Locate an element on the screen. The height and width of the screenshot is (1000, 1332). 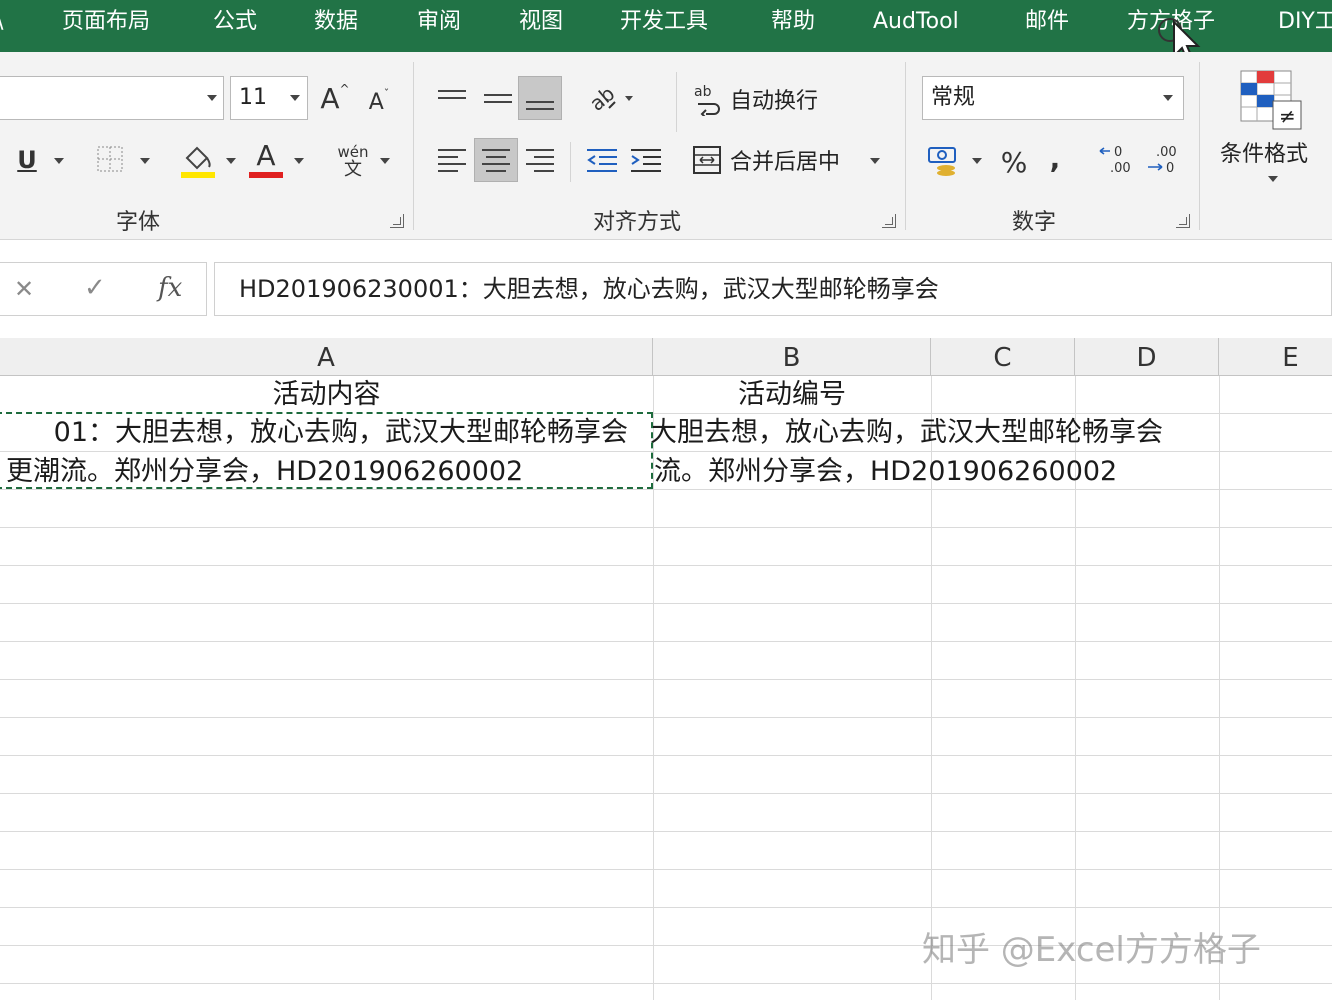
font-color-icon: A is located at coordinates (266, 155).